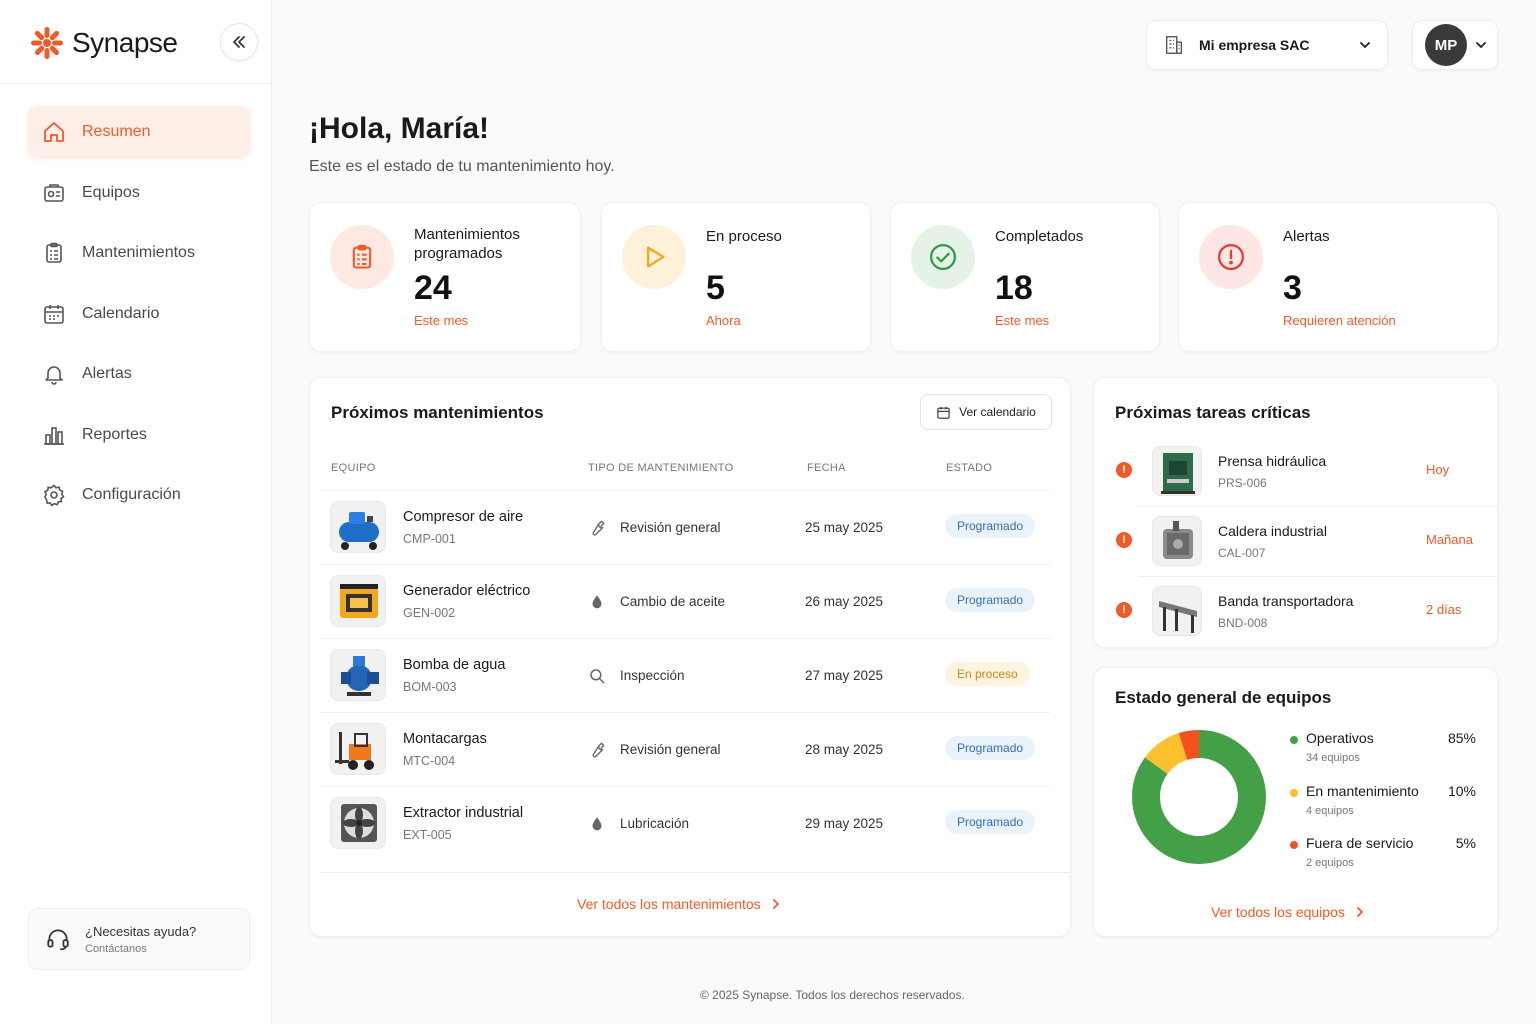  What do you see at coordinates (844, 527) in the screenshot?
I see `maintenance-date: 25 may 2025` at bounding box center [844, 527].